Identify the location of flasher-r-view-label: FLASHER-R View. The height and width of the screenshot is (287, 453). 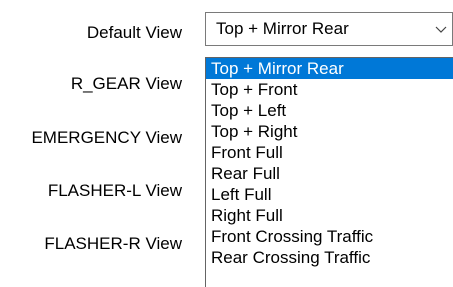
(113, 243).